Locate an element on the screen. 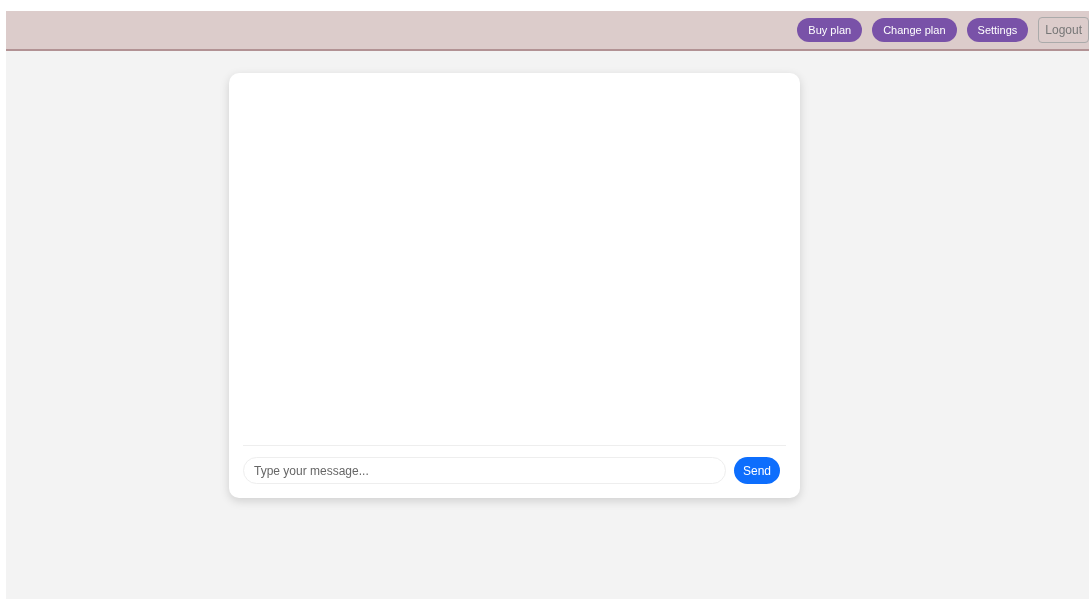 Image resolution: width=1089 pixels, height=599 pixels. nav-button: Change plan is located at coordinates (914, 30).